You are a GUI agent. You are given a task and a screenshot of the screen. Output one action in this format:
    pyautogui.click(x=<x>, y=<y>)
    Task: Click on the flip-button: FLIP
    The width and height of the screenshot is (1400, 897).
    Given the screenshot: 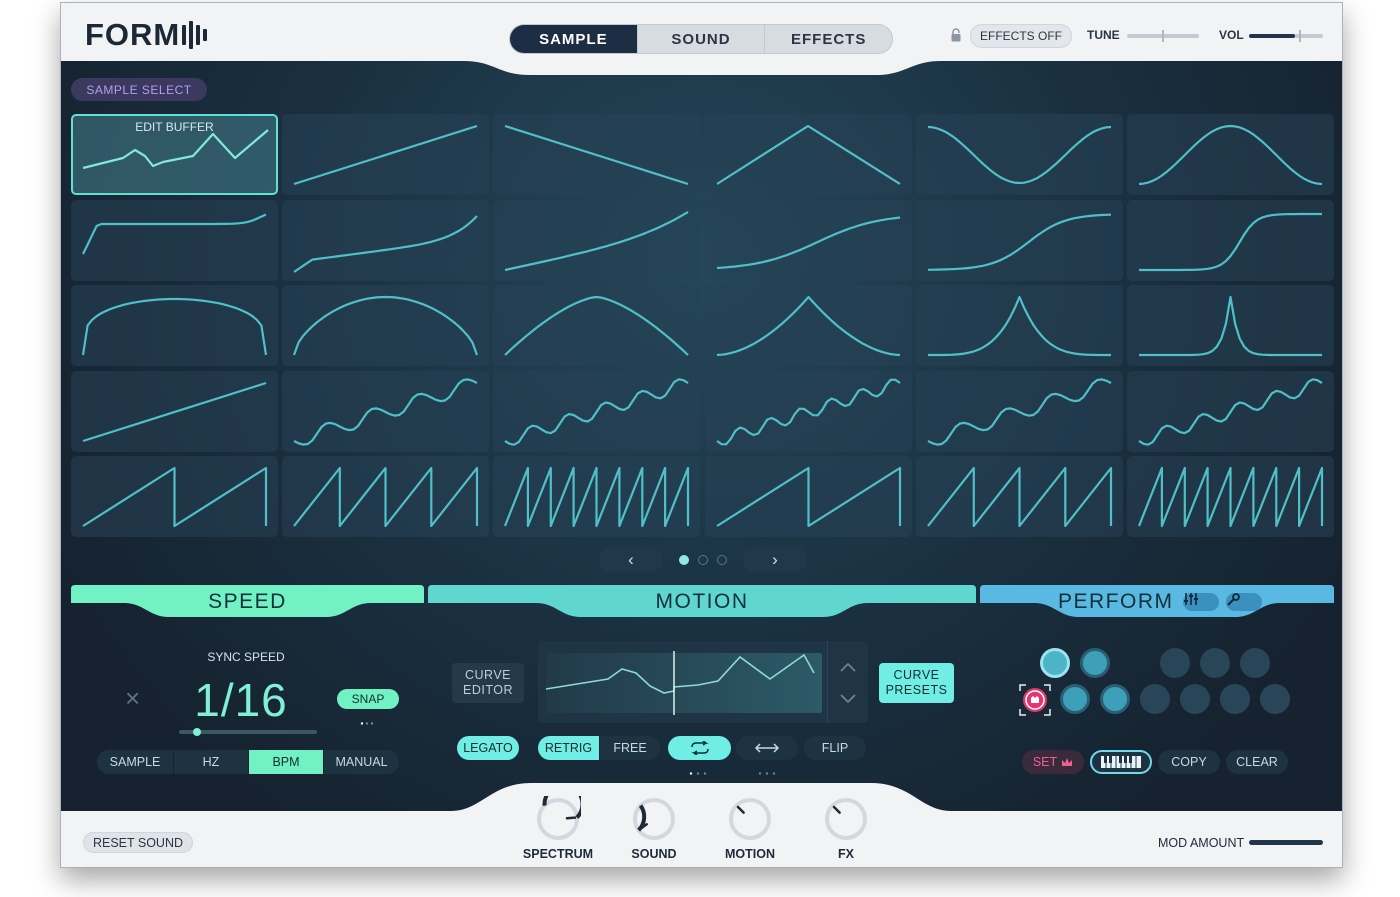 What is the action you would take?
    pyautogui.click(x=835, y=748)
    